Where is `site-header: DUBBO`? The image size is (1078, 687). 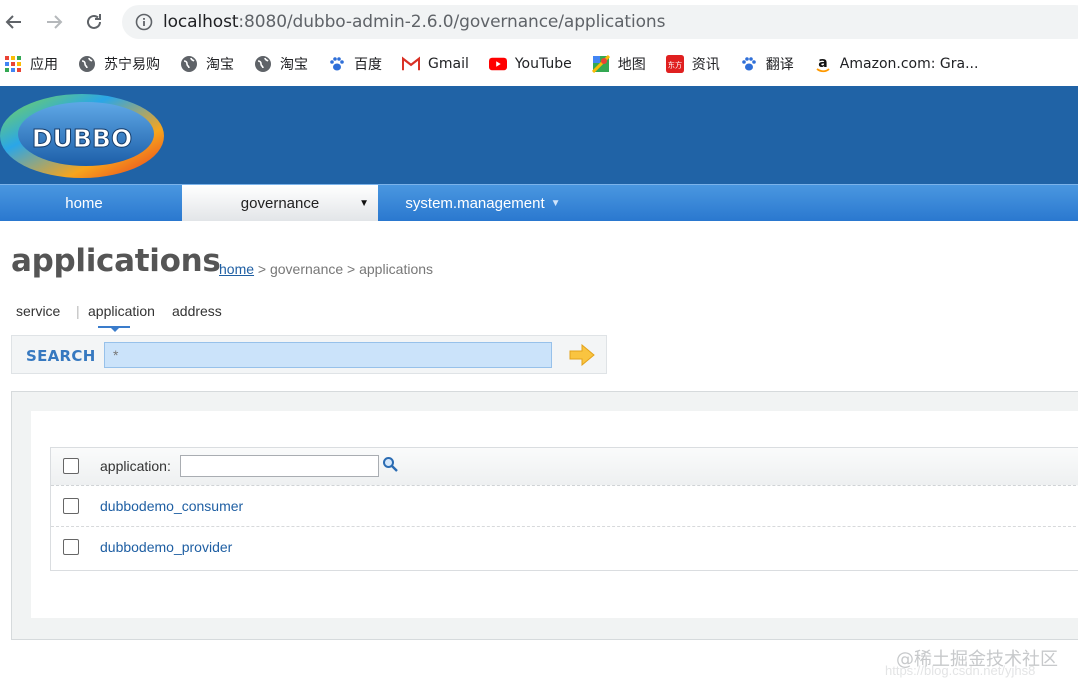
site-header: DUBBO is located at coordinates (539, 135).